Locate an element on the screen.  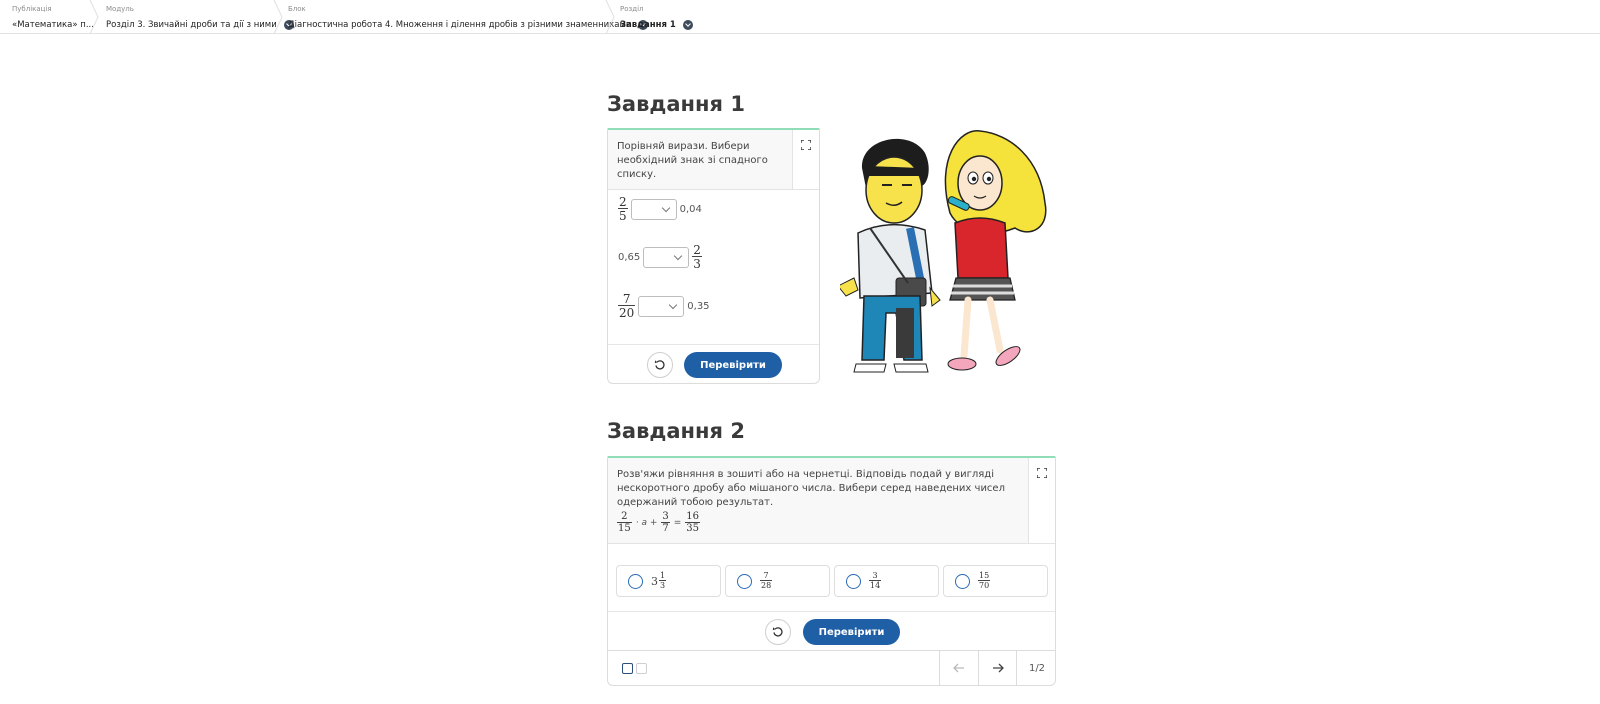
option-label: 3 14 is located at coordinates (875, 580).